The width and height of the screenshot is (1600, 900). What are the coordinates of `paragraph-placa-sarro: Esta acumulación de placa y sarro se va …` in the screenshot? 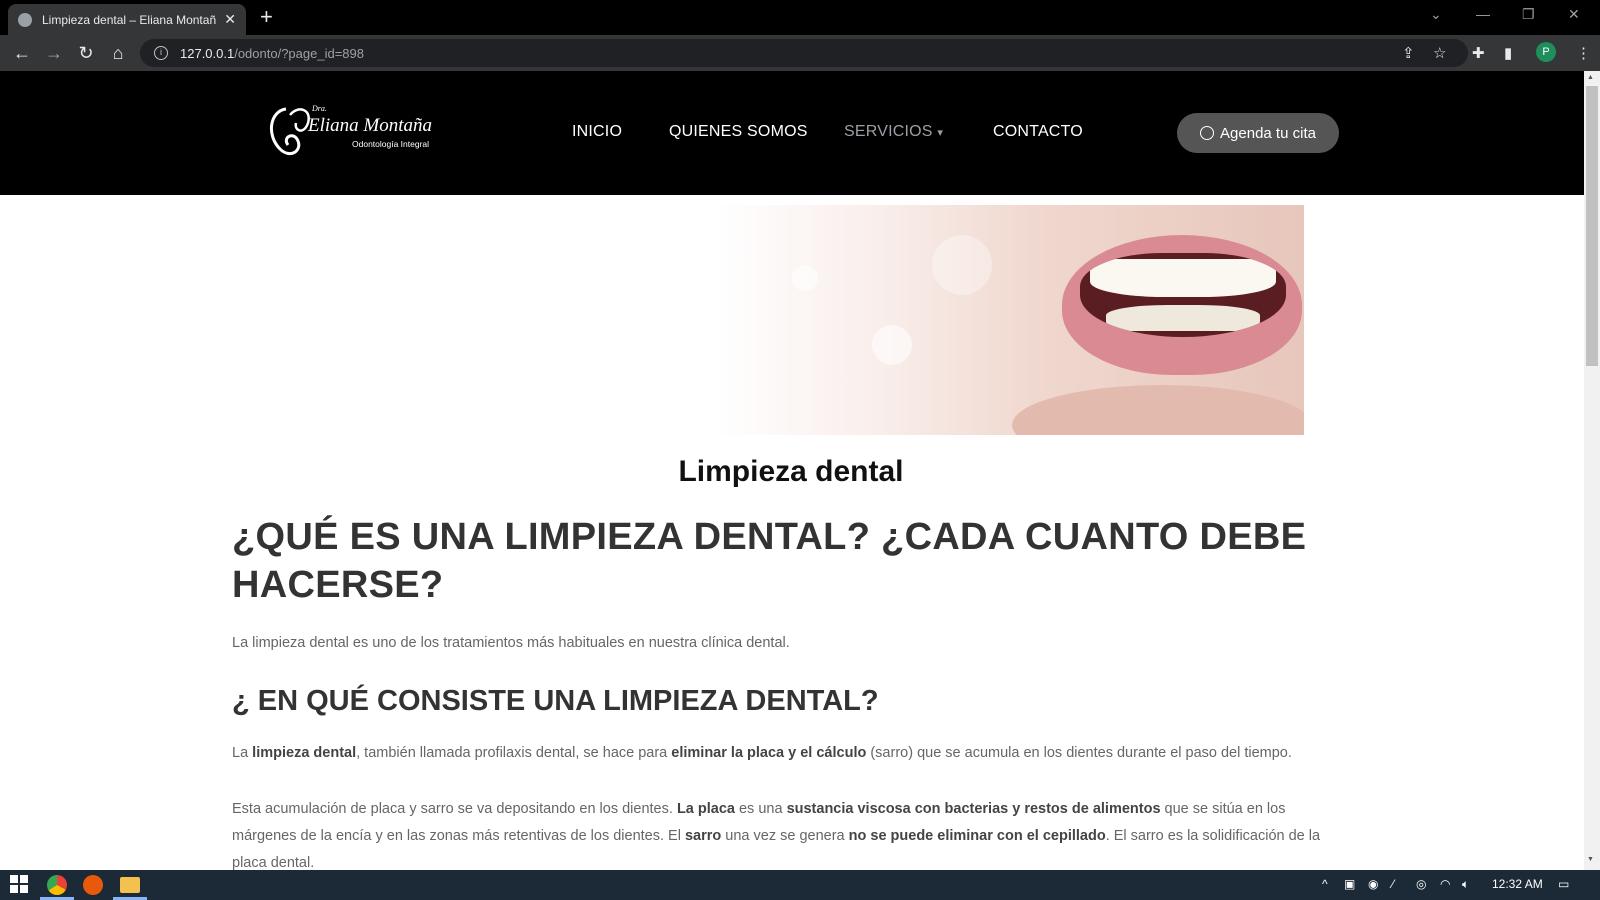 It's located at (776, 836).